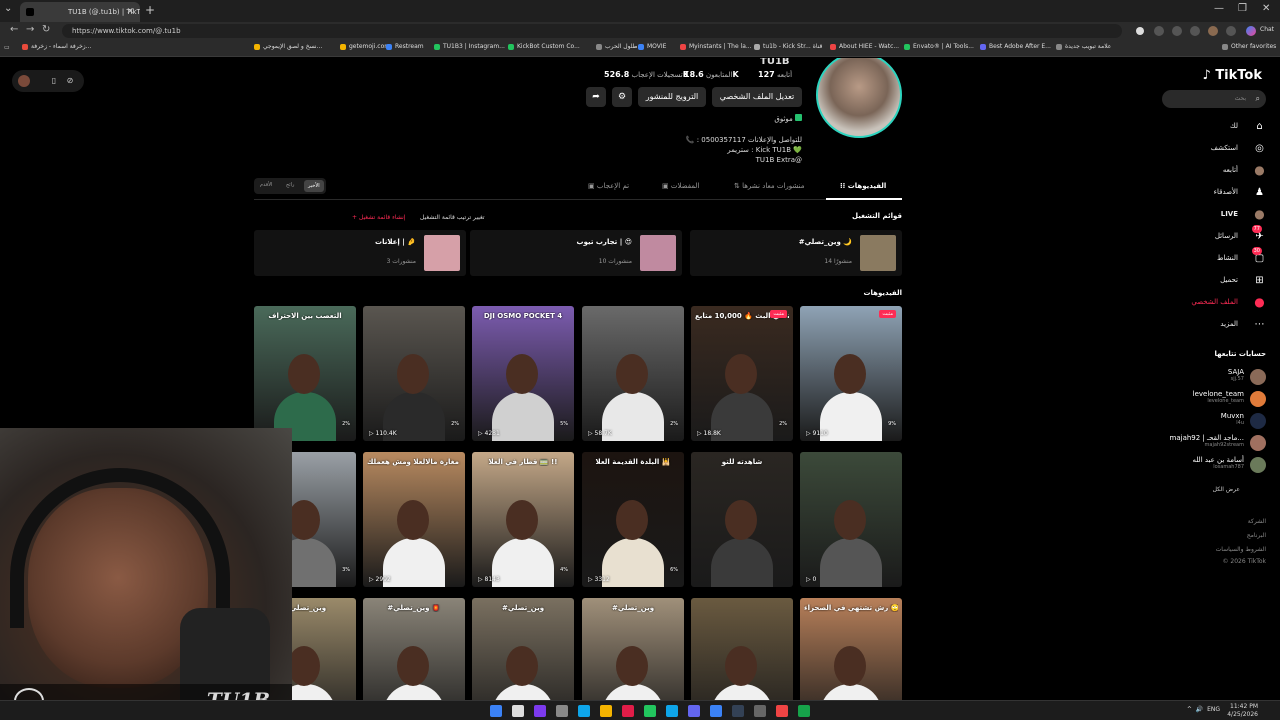  I want to click on star-icon, so click(1140, 31).